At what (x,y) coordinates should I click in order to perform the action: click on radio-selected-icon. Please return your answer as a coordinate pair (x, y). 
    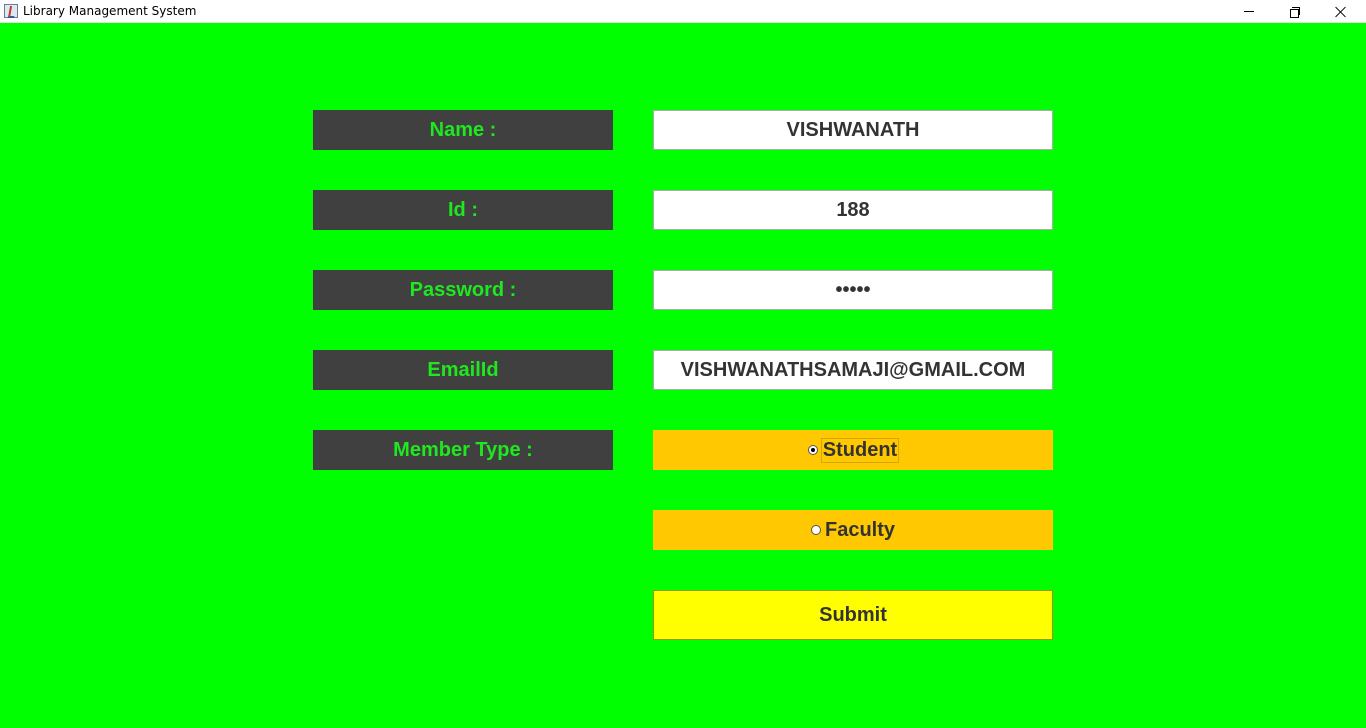
    Looking at the image, I should click on (812, 450).